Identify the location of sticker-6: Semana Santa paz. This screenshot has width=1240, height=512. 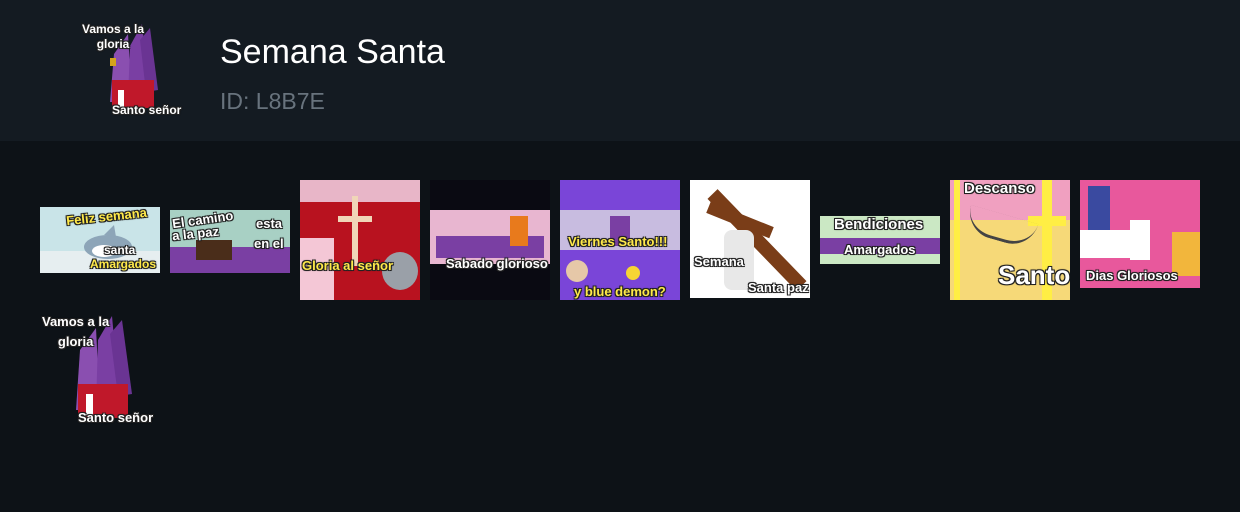
(750, 239).